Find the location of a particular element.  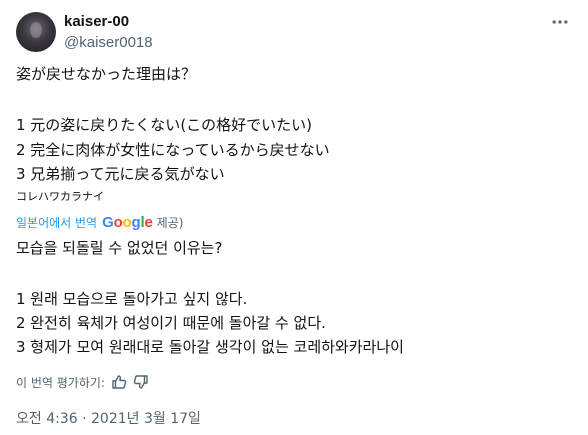

tweet-timestamp: 오전 4:36 · 2021년 3월 17일 is located at coordinates (108, 418).